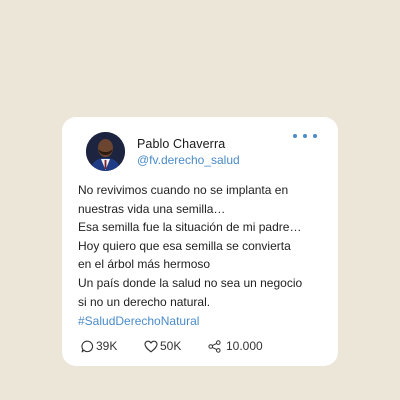  I want to click on like-button: 50K, so click(162, 346).